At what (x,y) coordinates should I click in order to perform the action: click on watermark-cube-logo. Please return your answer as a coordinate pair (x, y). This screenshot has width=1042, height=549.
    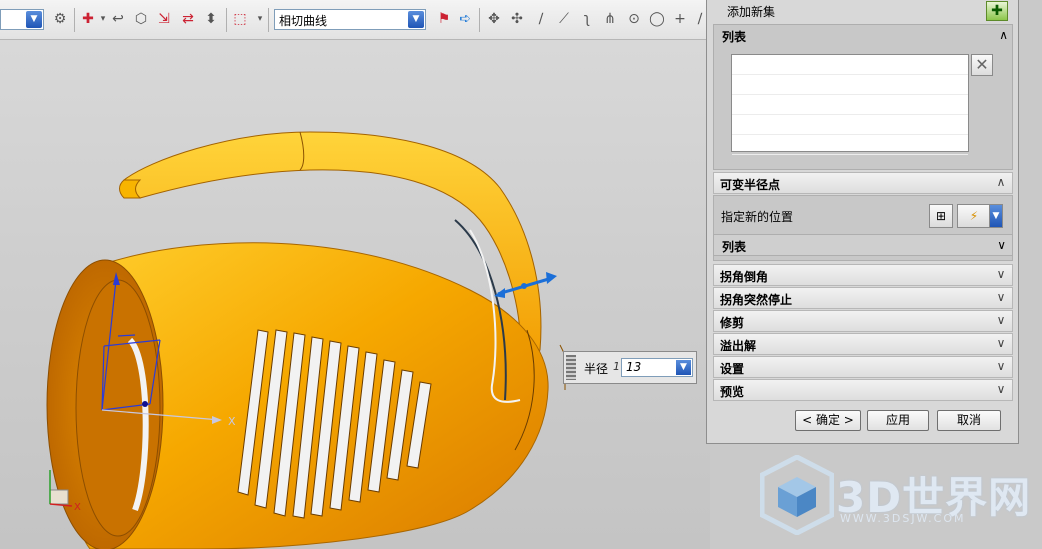
    Looking at the image, I should click on (797, 495).